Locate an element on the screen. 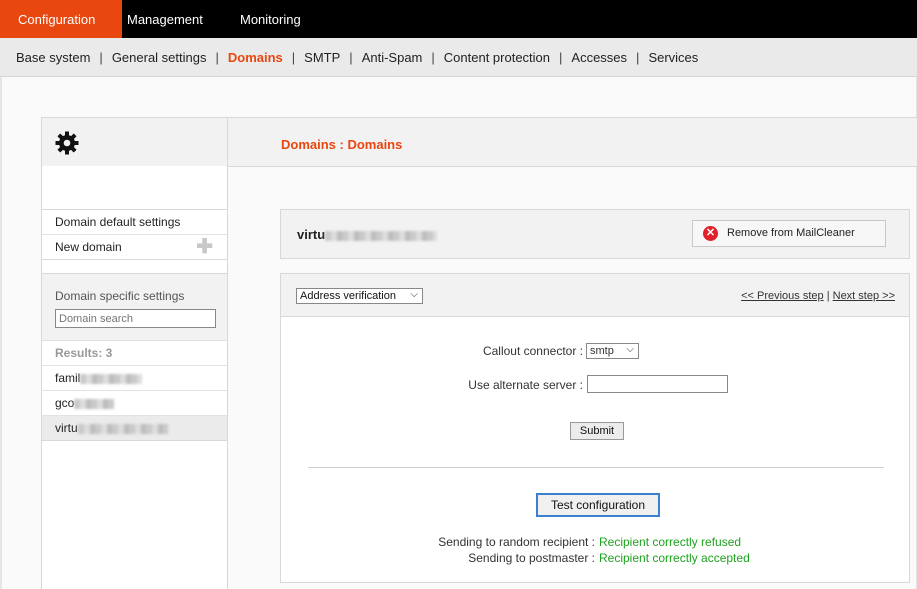  remove-button-label: Remove from MailCleaner is located at coordinates (791, 233).